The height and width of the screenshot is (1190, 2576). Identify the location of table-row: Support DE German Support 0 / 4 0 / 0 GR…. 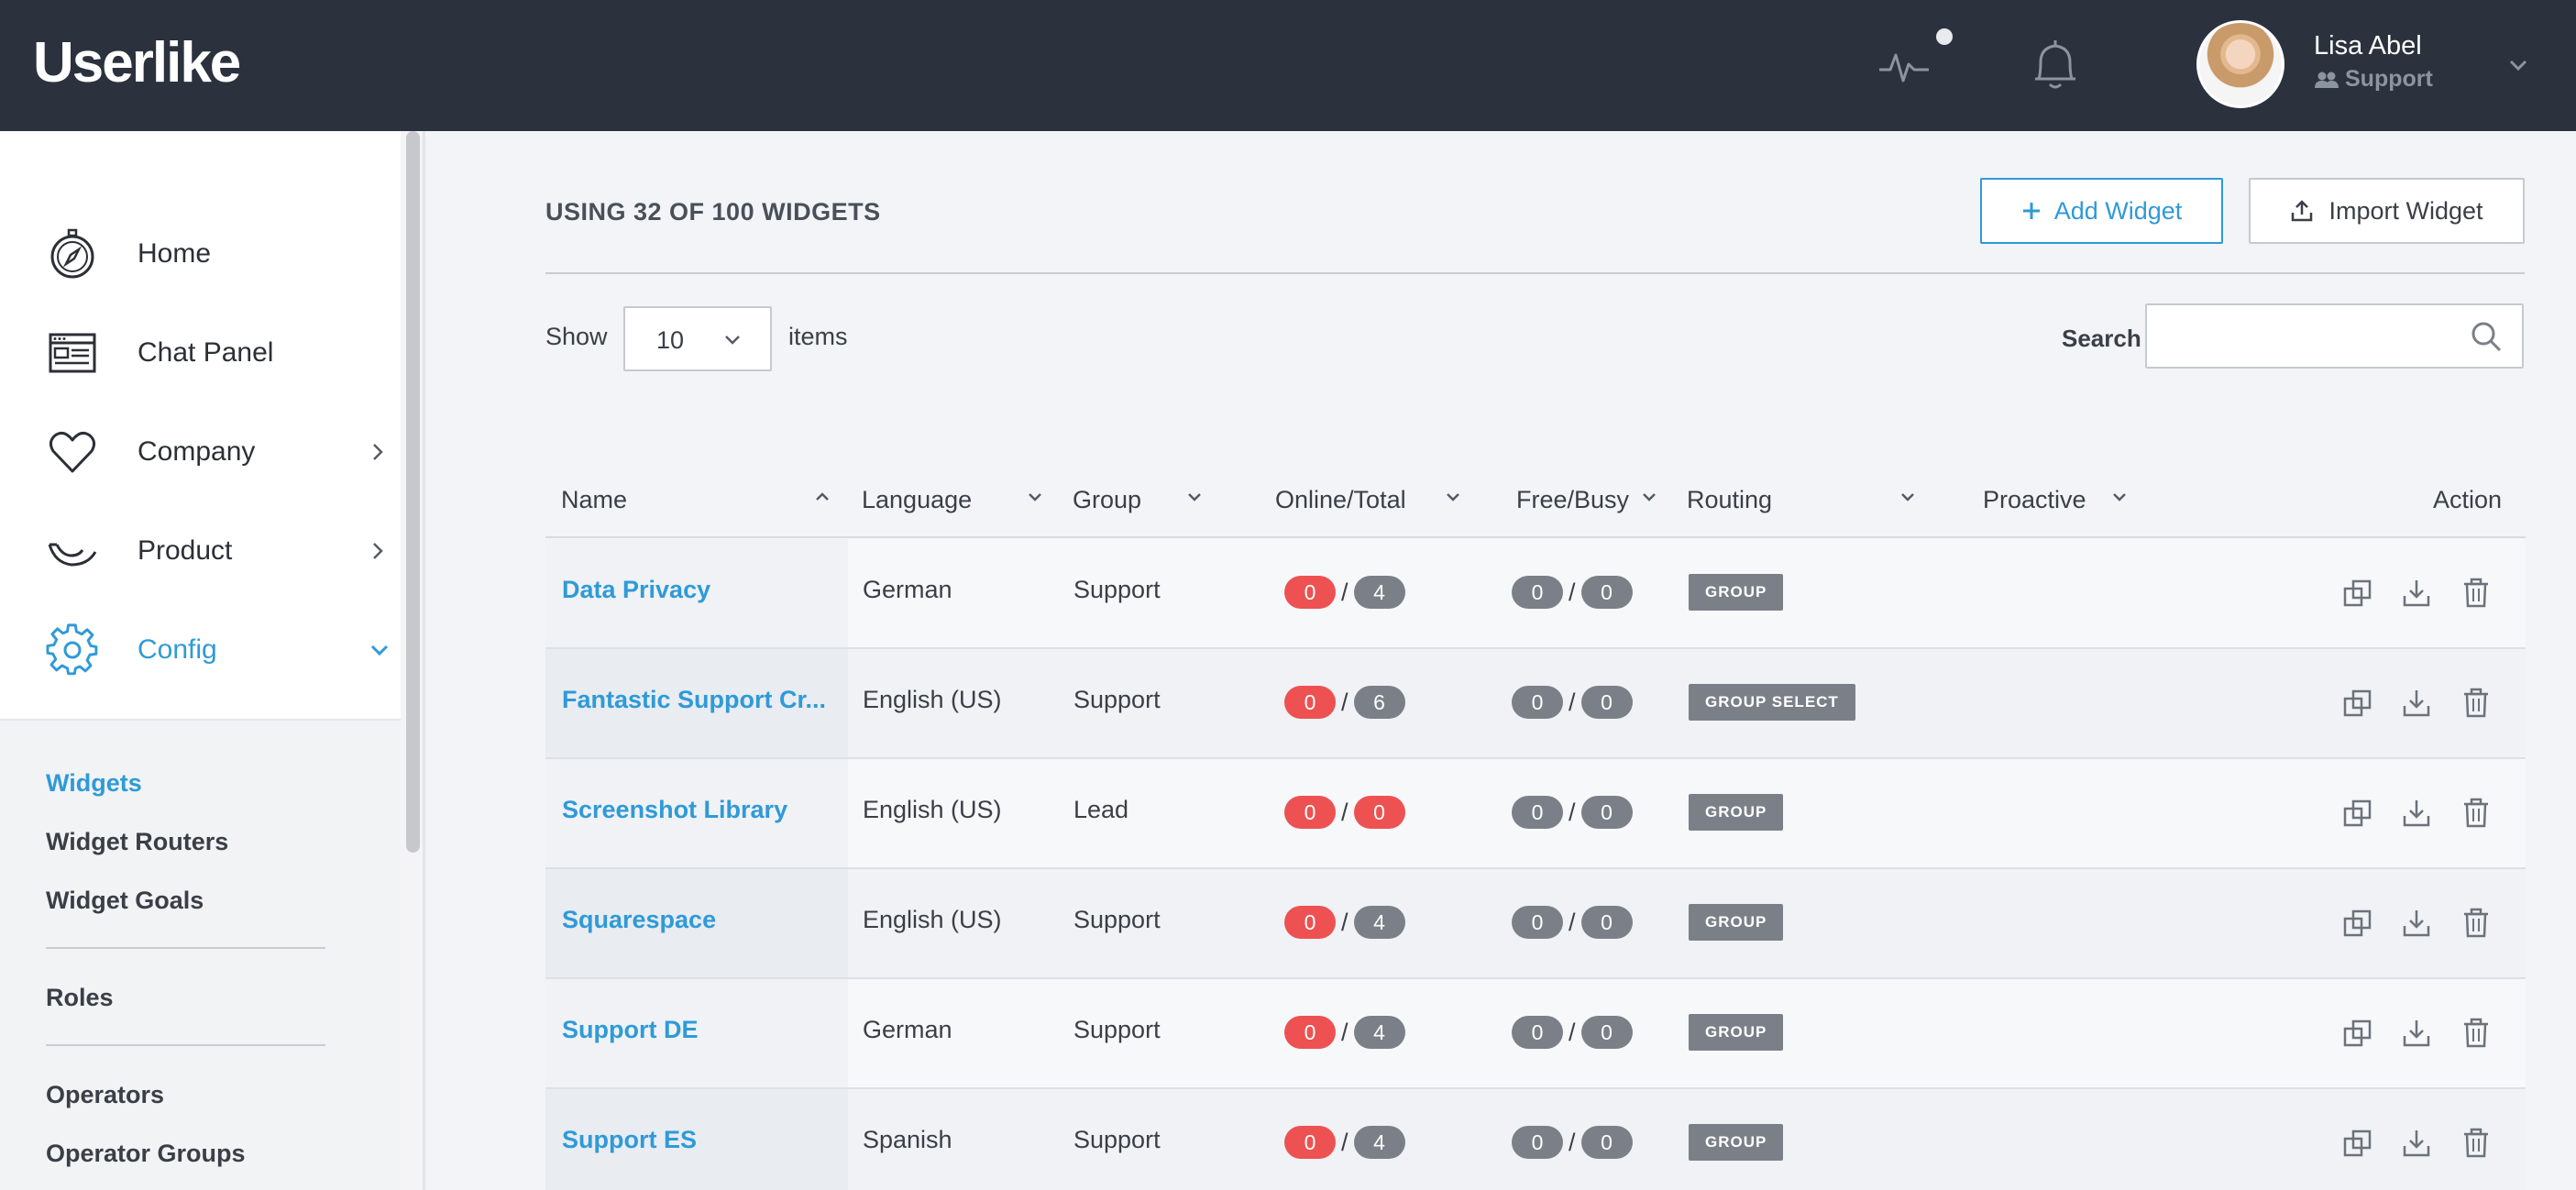
(1536, 1034).